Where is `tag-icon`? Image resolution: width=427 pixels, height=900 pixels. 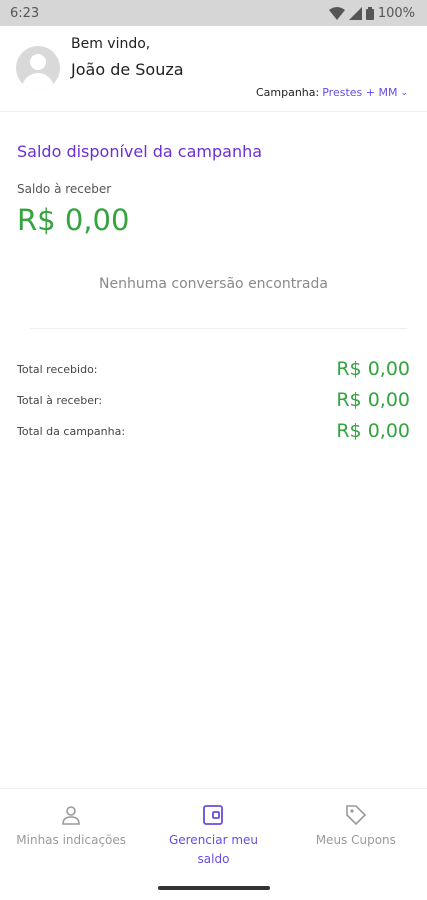
tag-icon is located at coordinates (356, 815).